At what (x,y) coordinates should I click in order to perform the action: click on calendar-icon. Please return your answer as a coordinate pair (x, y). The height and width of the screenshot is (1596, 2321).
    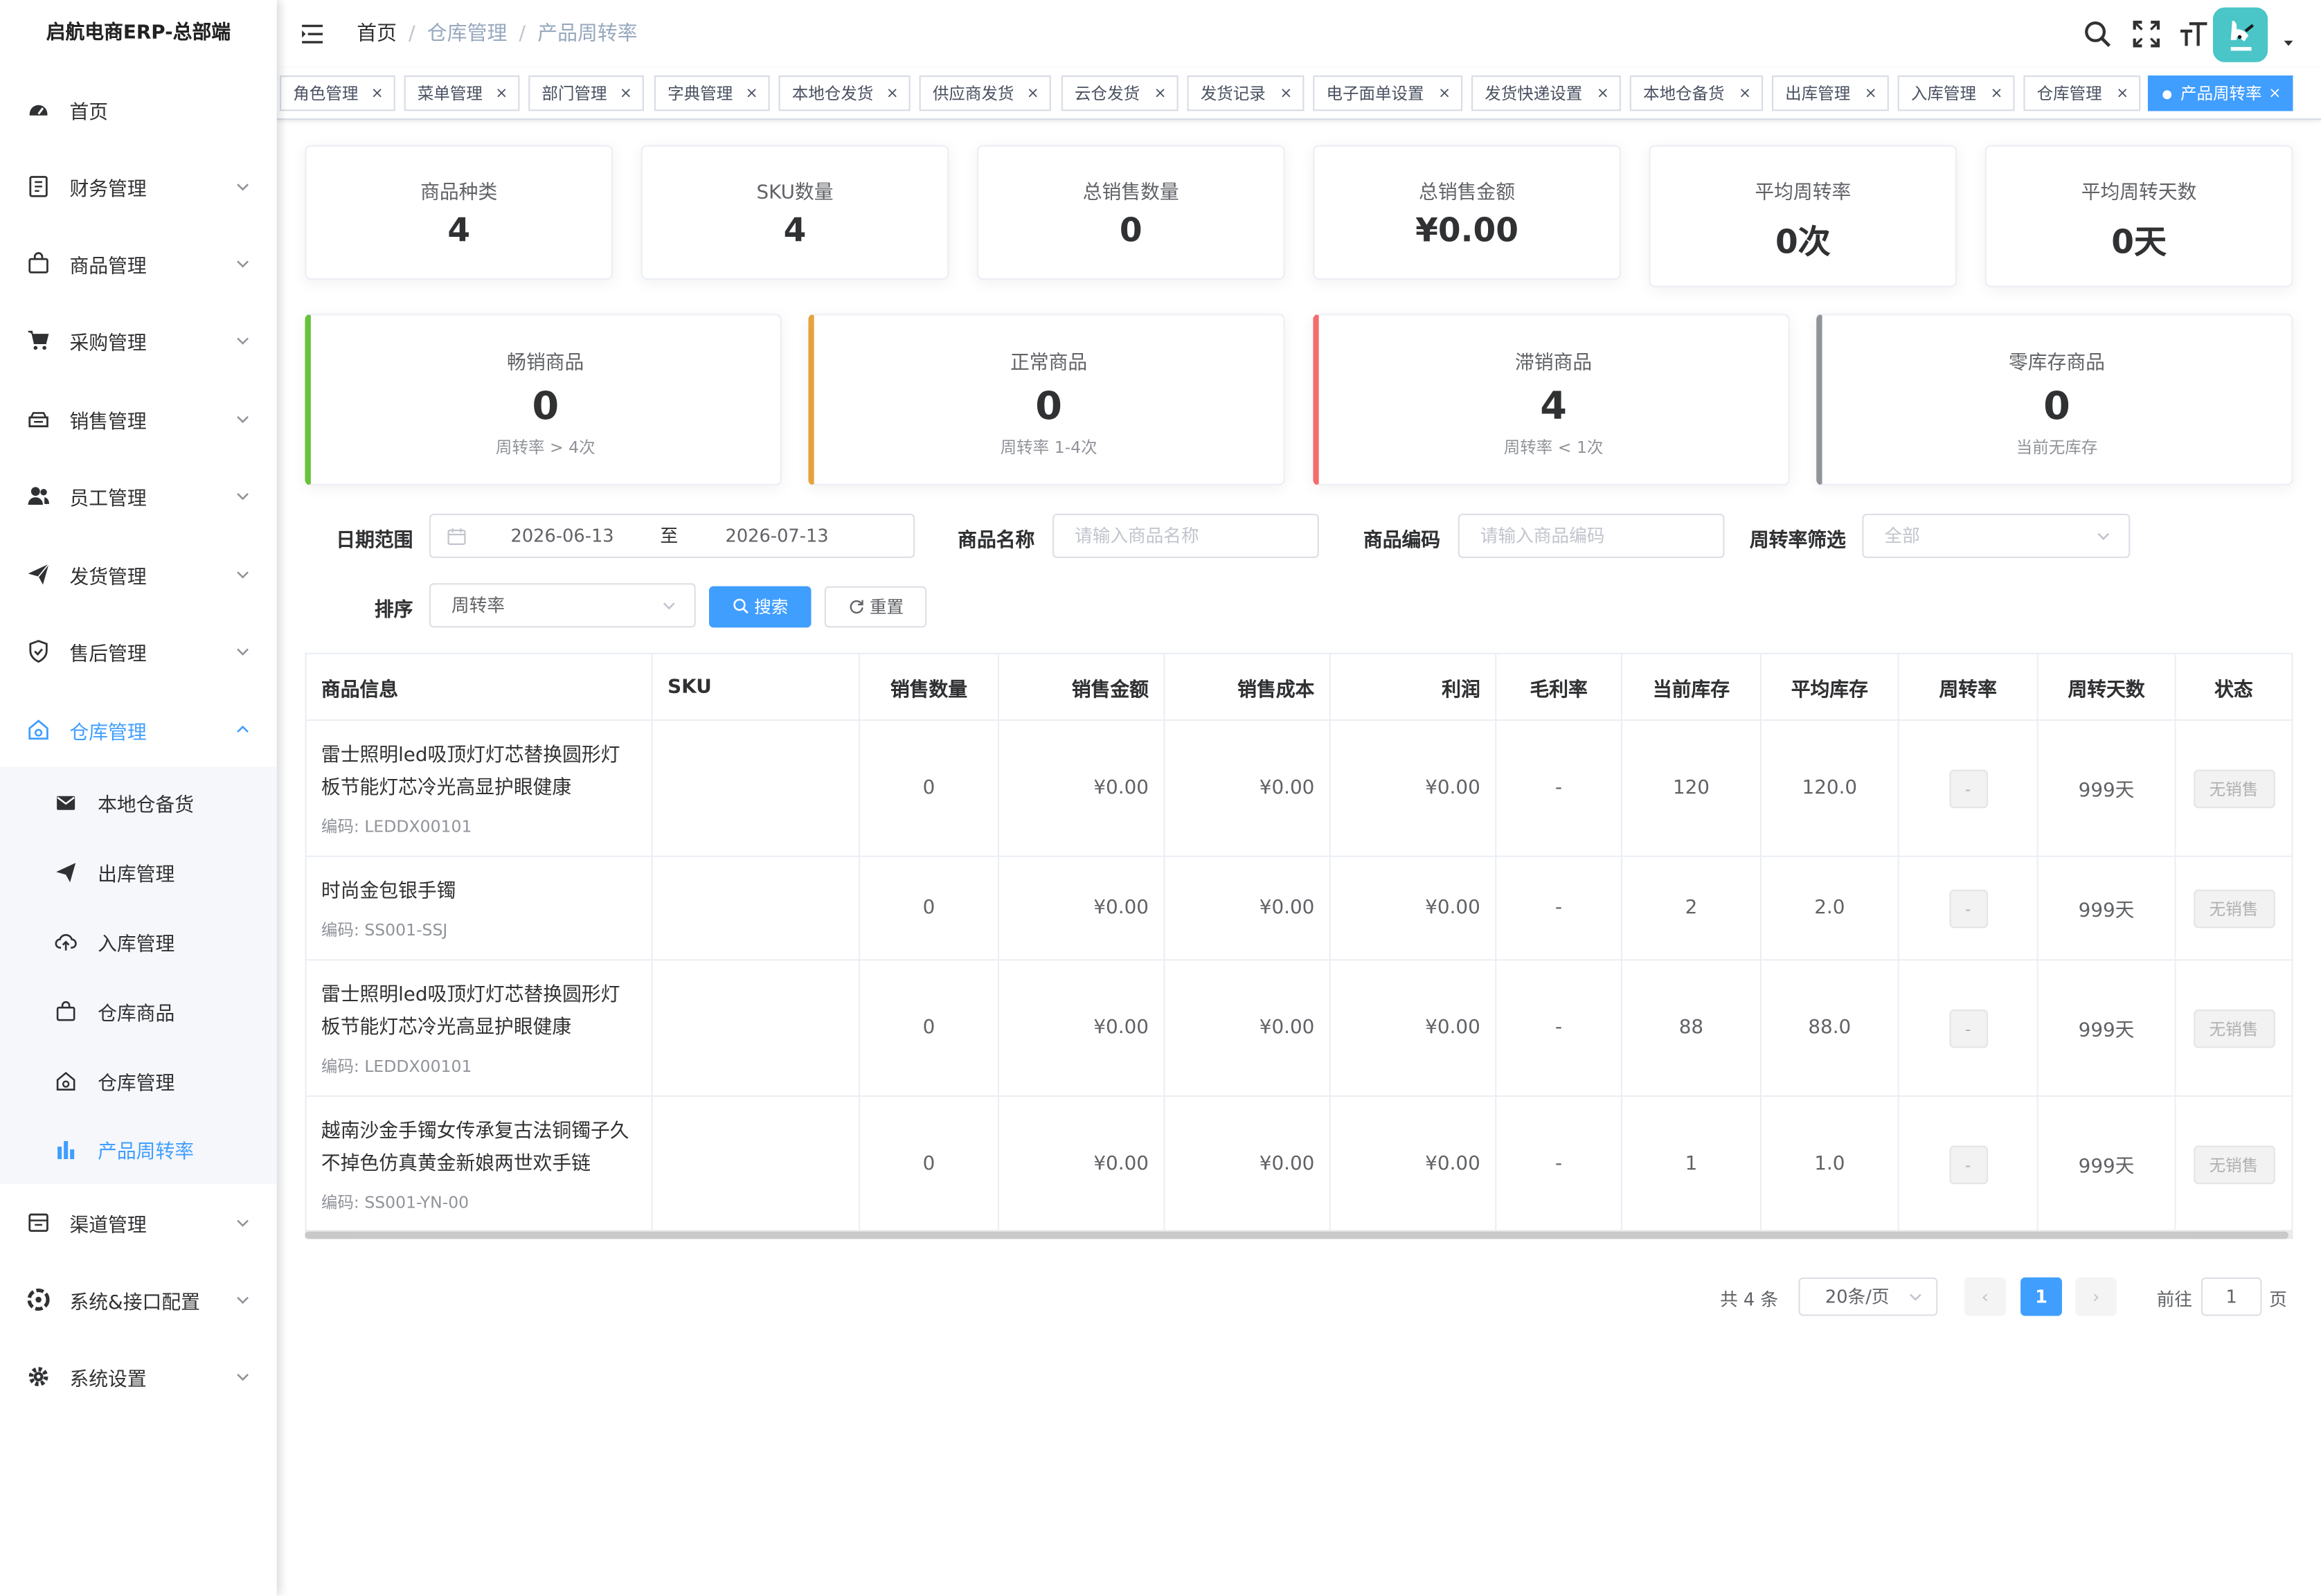
    Looking at the image, I should click on (457, 536).